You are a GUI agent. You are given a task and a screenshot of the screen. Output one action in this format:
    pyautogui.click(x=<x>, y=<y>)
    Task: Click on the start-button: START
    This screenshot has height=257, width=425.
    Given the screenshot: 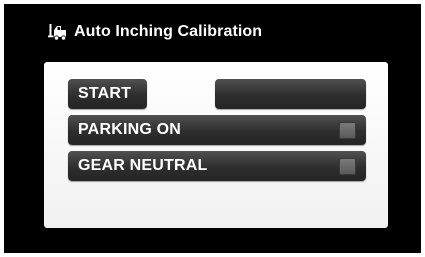 What is the action you would take?
    pyautogui.click(x=107, y=94)
    